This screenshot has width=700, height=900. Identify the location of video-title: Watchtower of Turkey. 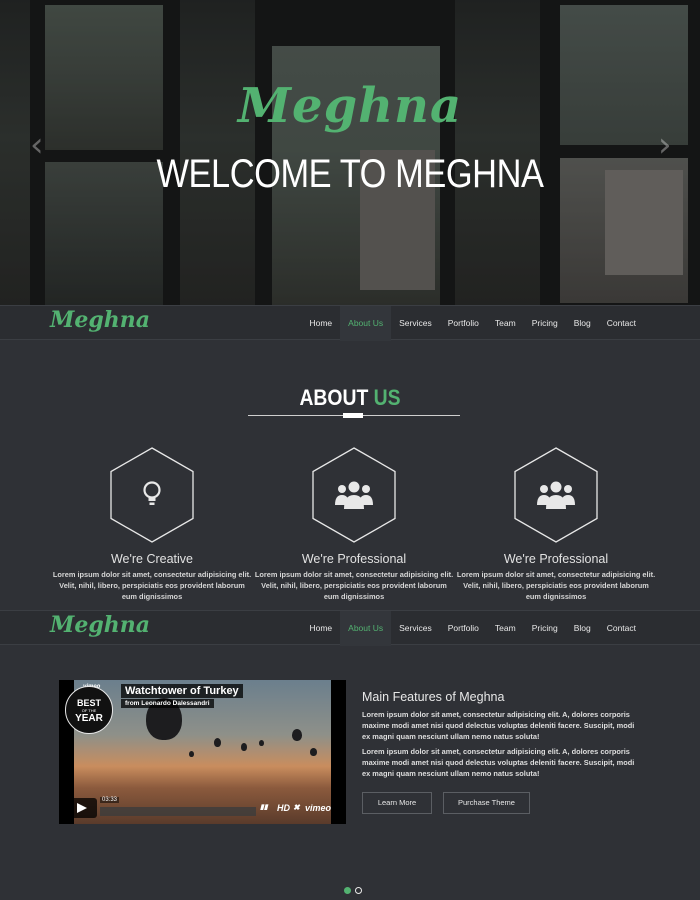
(182, 691).